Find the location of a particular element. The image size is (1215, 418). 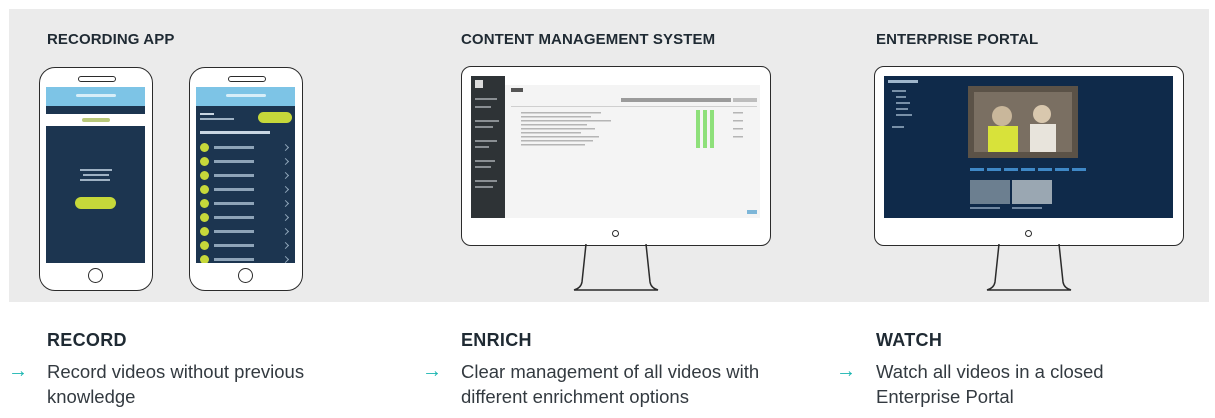

step-title-record: RECORD is located at coordinates (87, 340).